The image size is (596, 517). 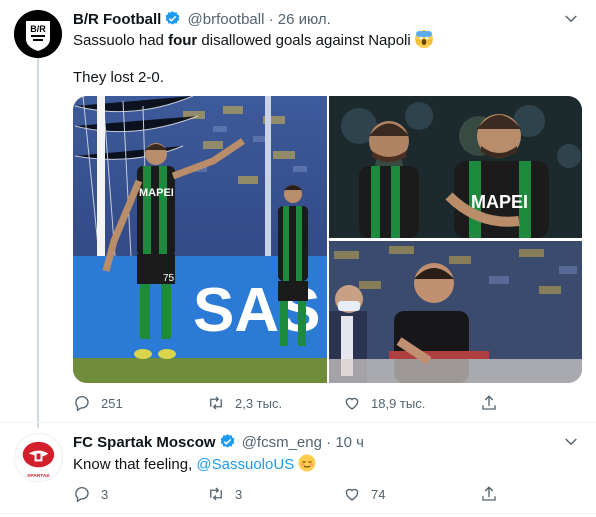 What do you see at coordinates (239, 494) in the screenshot?
I see `retweet-count: 3` at bounding box center [239, 494].